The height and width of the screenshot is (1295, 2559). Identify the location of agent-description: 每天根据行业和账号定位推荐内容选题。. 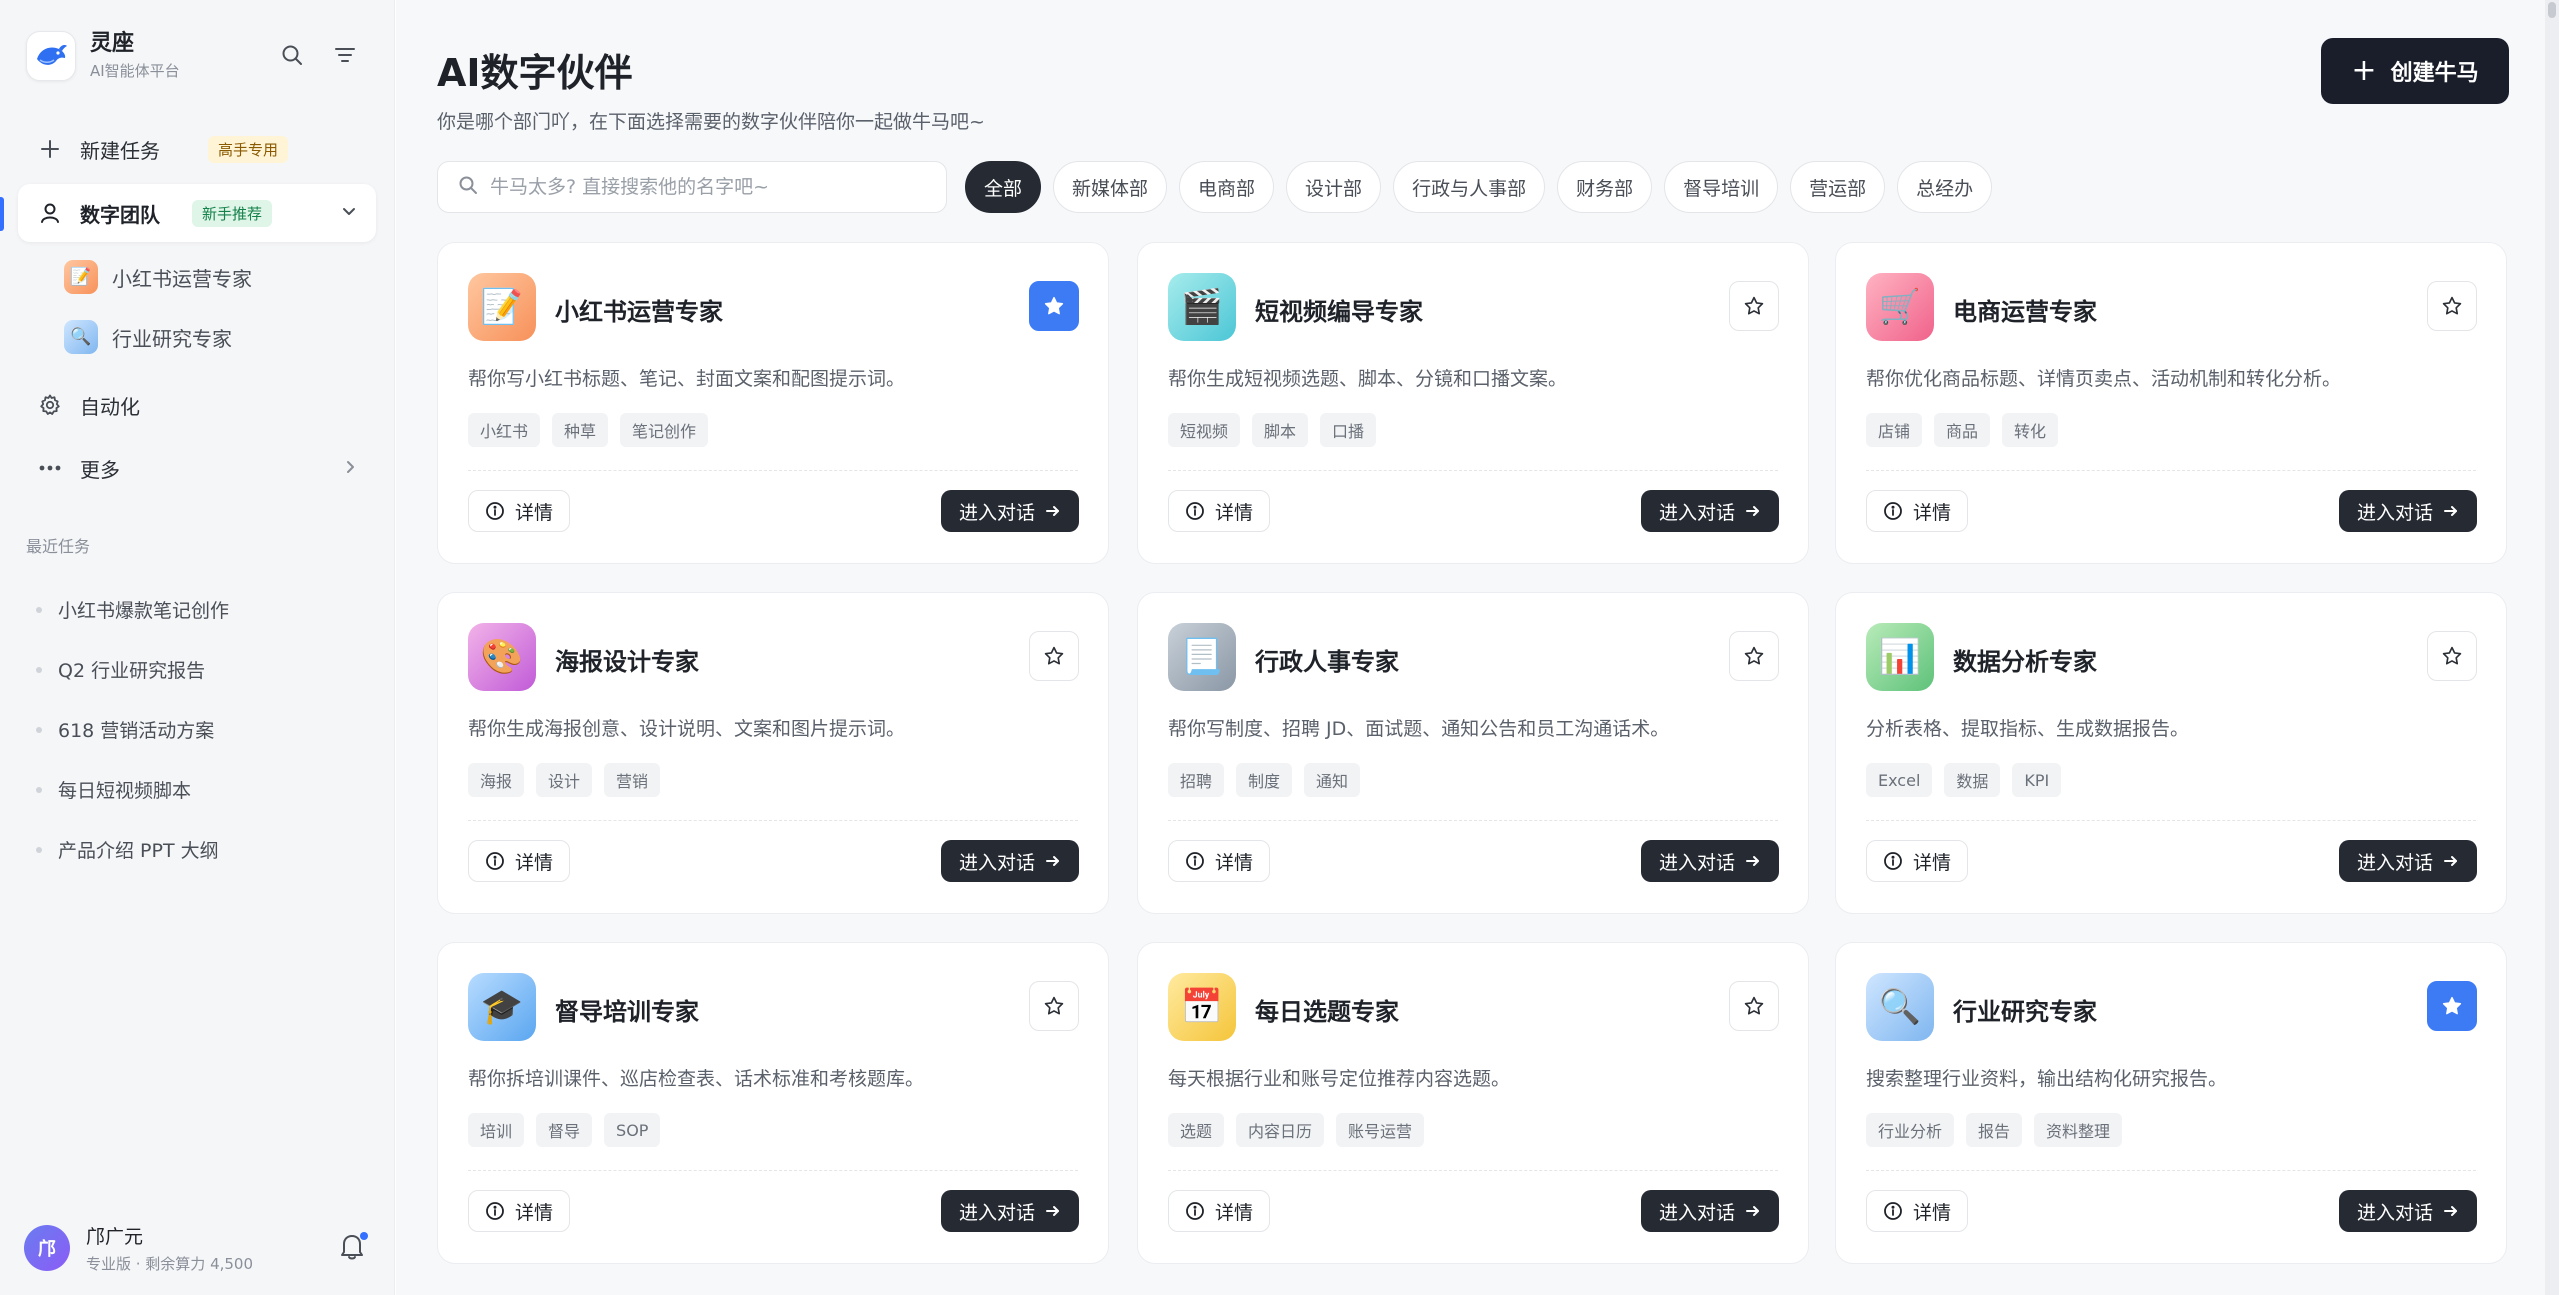
(1339, 1079).